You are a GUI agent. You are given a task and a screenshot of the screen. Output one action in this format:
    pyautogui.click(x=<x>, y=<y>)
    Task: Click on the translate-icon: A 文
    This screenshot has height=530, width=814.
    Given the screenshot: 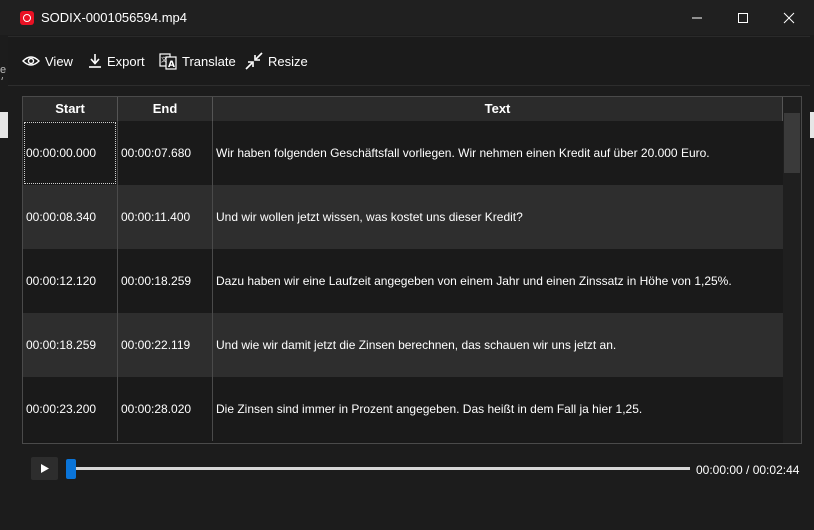 What is the action you would take?
    pyautogui.click(x=168, y=61)
    